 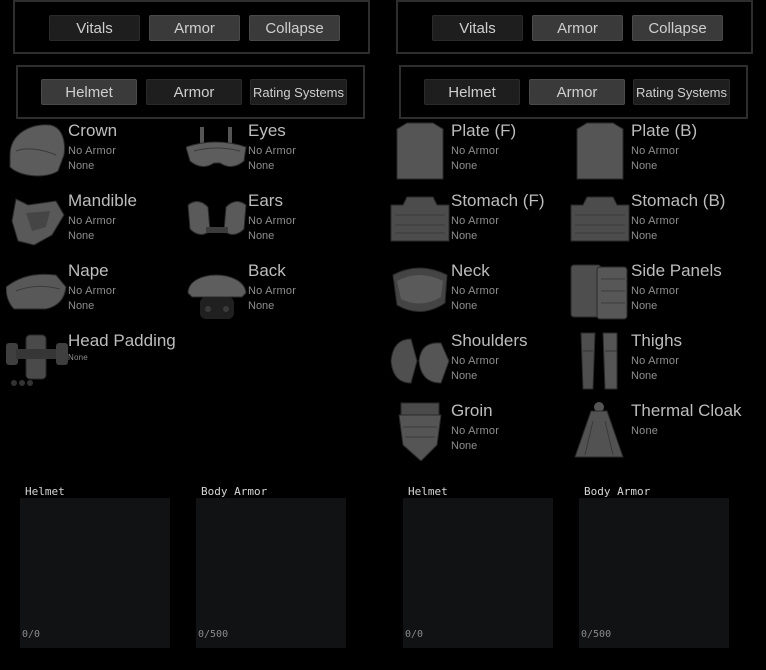 What do you see at coordinates (498, 200) in the screenshot?
I see `slot-name: Stomach (F)` at bounding box center [498, 200].